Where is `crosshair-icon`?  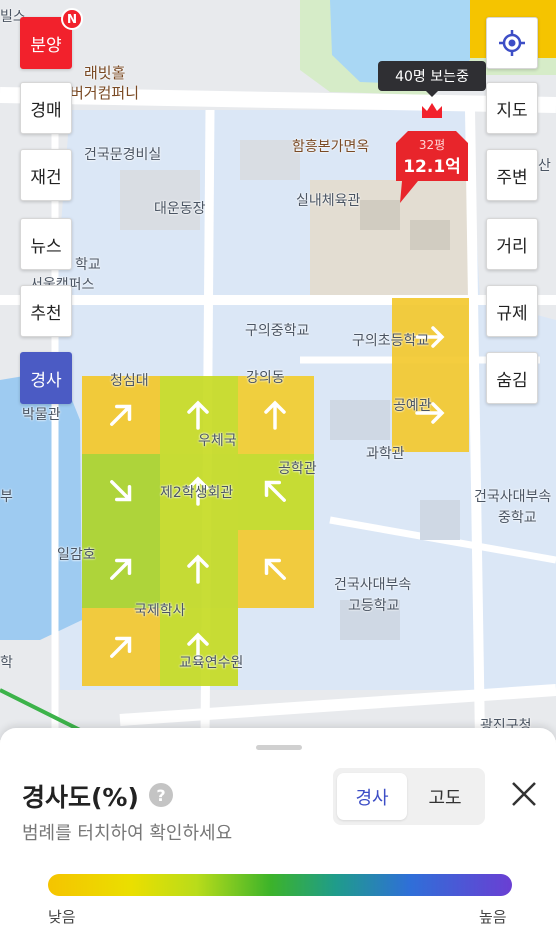
crosshair-icon is located at coordinates (512, 43).